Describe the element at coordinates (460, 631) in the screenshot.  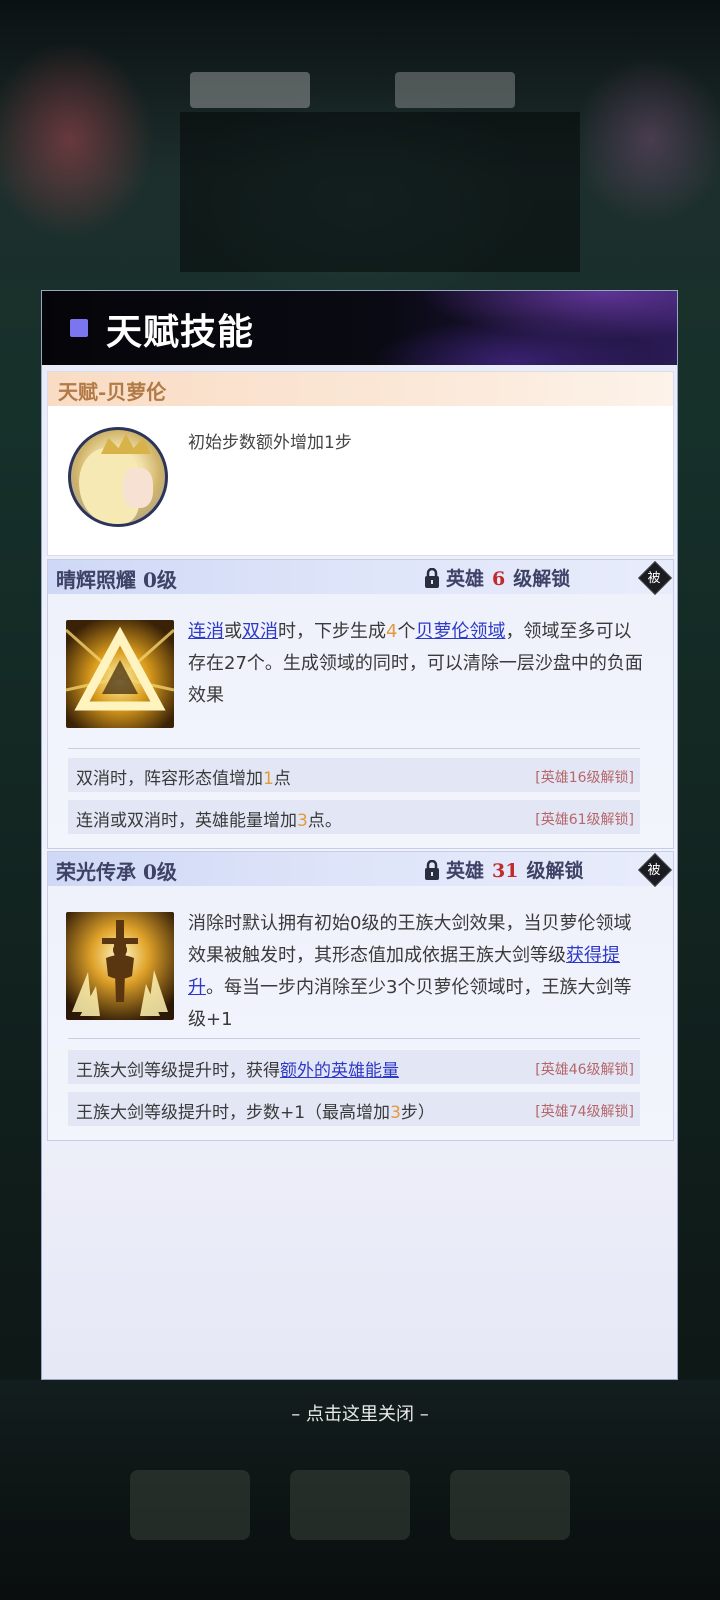
I see `domain-link: 贝萝伦领域` at that location.